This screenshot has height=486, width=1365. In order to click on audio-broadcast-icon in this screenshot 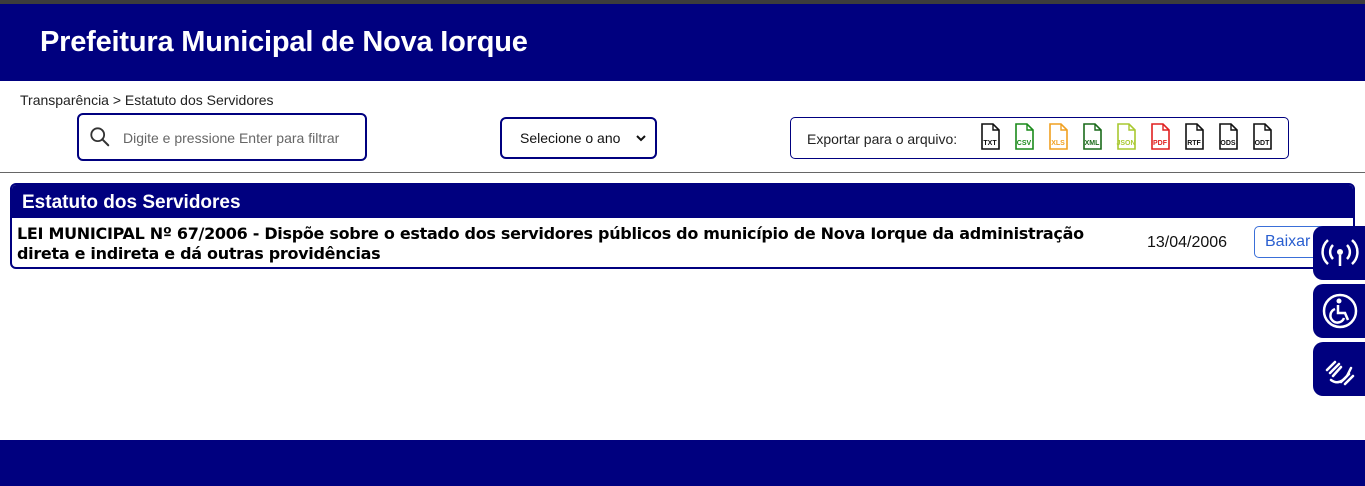, I will do `click(1340, 252)`.